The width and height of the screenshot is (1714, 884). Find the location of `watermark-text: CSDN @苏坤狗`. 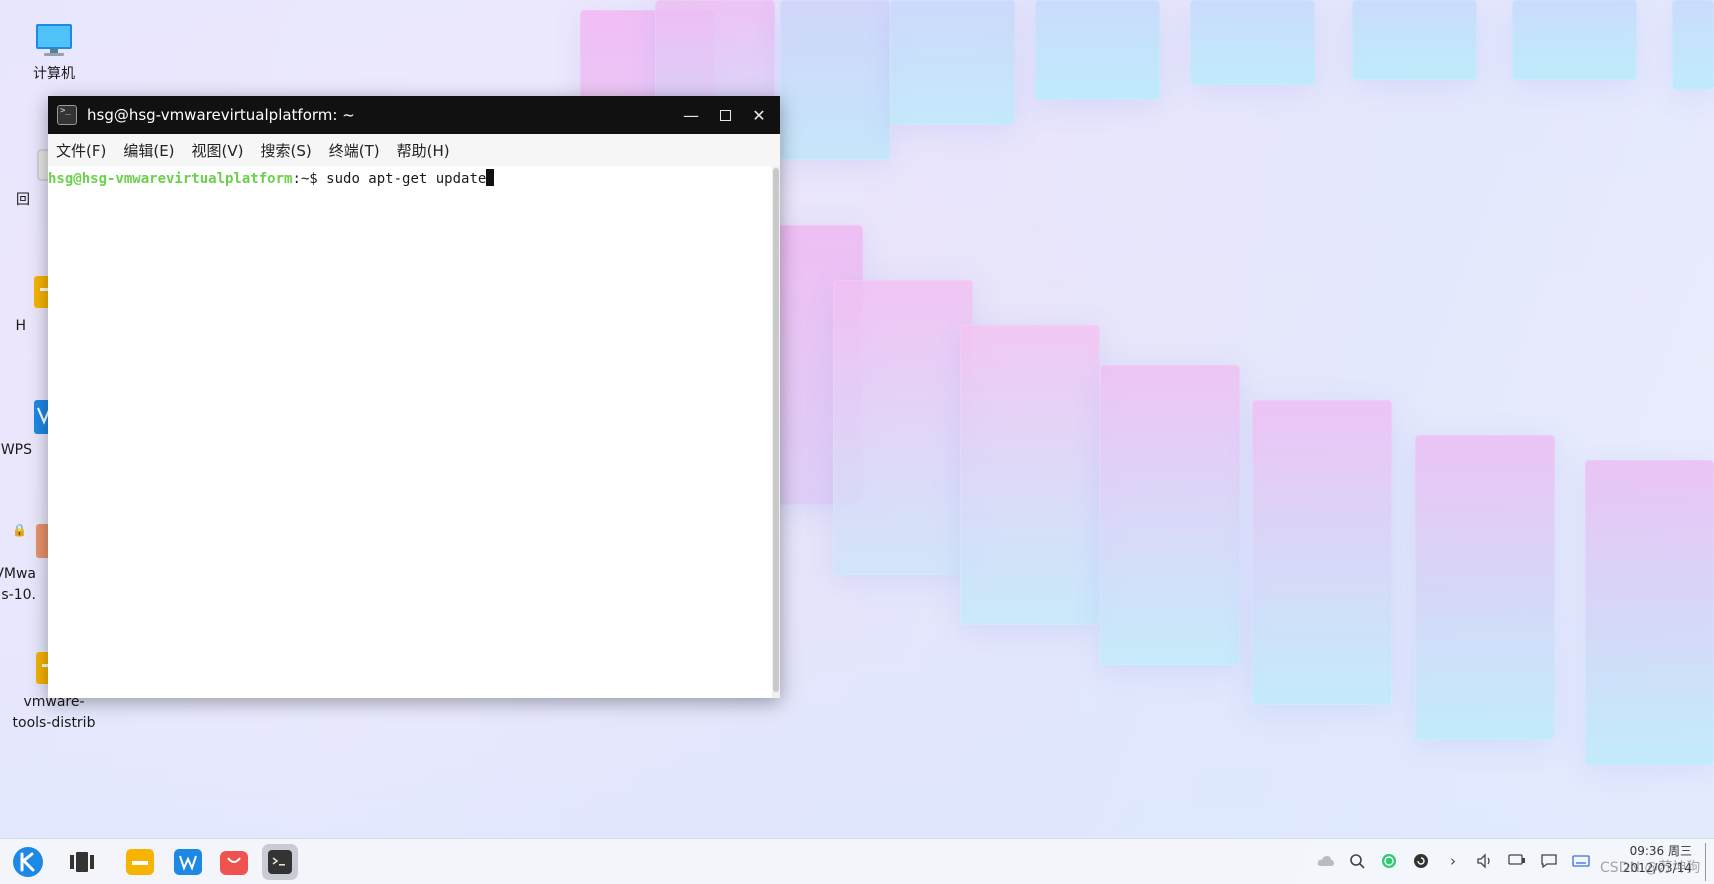

watermark-text: CSDN @苏坤狗 is located at coordinates (1650, 868).